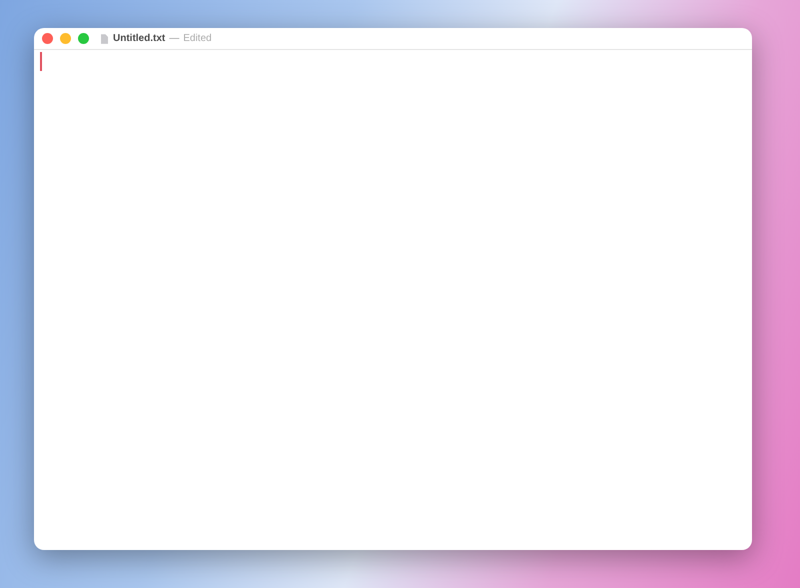 This screenshot has height=588, width=800. I want to click on close-button, so click(47, 38).